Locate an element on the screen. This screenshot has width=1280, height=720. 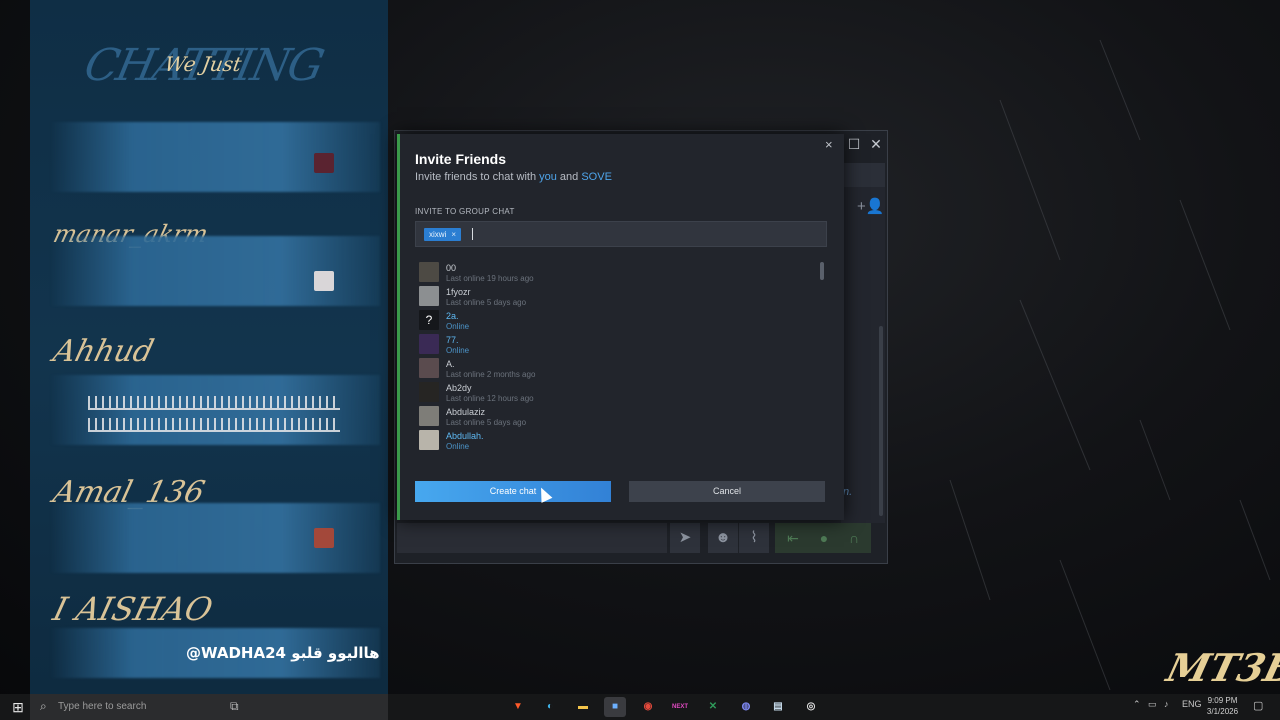
friend-name: Ab2dy is located at coordinates (459, 388).